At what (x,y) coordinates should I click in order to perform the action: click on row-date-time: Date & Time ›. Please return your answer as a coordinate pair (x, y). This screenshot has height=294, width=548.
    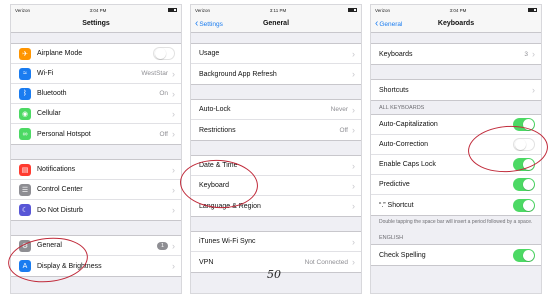
    Looking at the image, I should click on (276, 166).